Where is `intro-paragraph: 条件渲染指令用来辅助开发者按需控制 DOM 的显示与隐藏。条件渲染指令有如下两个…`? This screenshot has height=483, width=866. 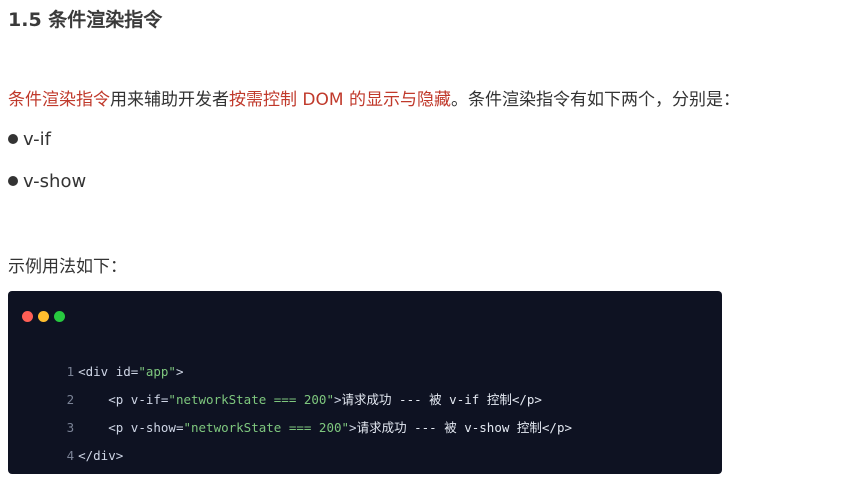 intro-paragraph: 条件渲染指令用来辅助开发者按需控制 DOM 的显示与隐藏。条件渲染指令有如下两个… is located at coordinates (374, 100).